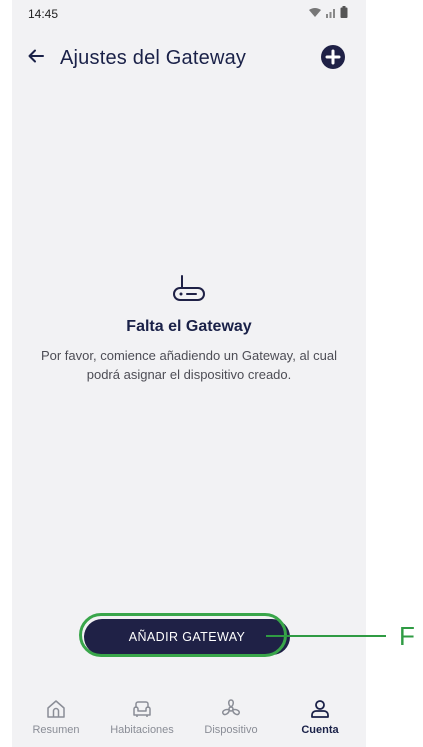 The image size is (423, 747). Describe the element at coordinates (142, 709) in the screenshot. I see `sofa-icon` at that location.